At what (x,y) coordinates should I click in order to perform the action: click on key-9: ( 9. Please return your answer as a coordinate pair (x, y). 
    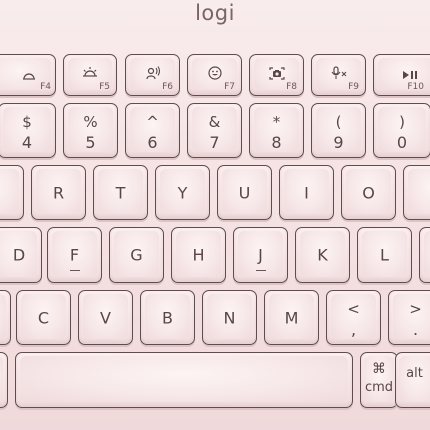
    Looking at the image, I should click on (338, 130).